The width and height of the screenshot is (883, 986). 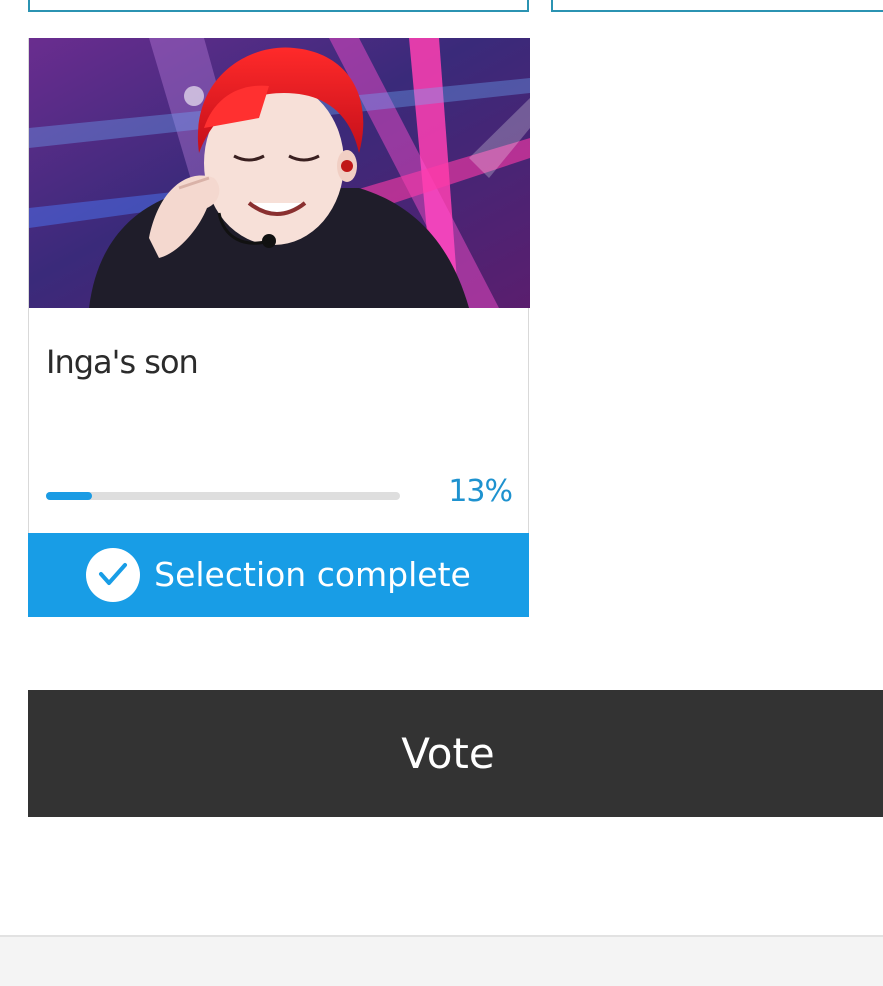 What do you see at coordinates (278, 6) in the screenshot?
I see `previous-candidate-card-left` at bounding box center [278, 6].